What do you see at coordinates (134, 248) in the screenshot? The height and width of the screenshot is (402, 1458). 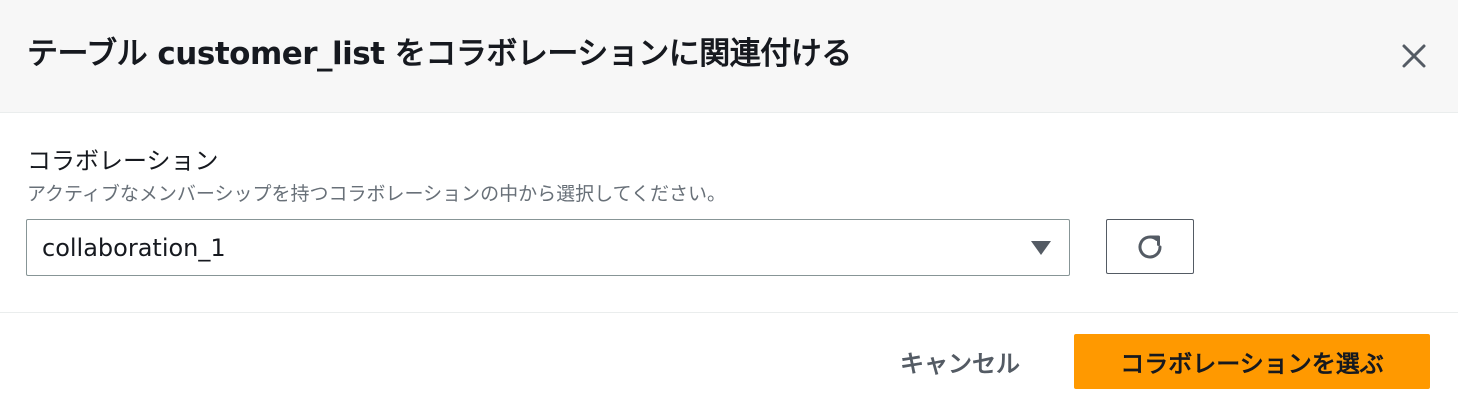 I see `collaboration-select-value: collaboration_1` at bounding box center [134, 248].